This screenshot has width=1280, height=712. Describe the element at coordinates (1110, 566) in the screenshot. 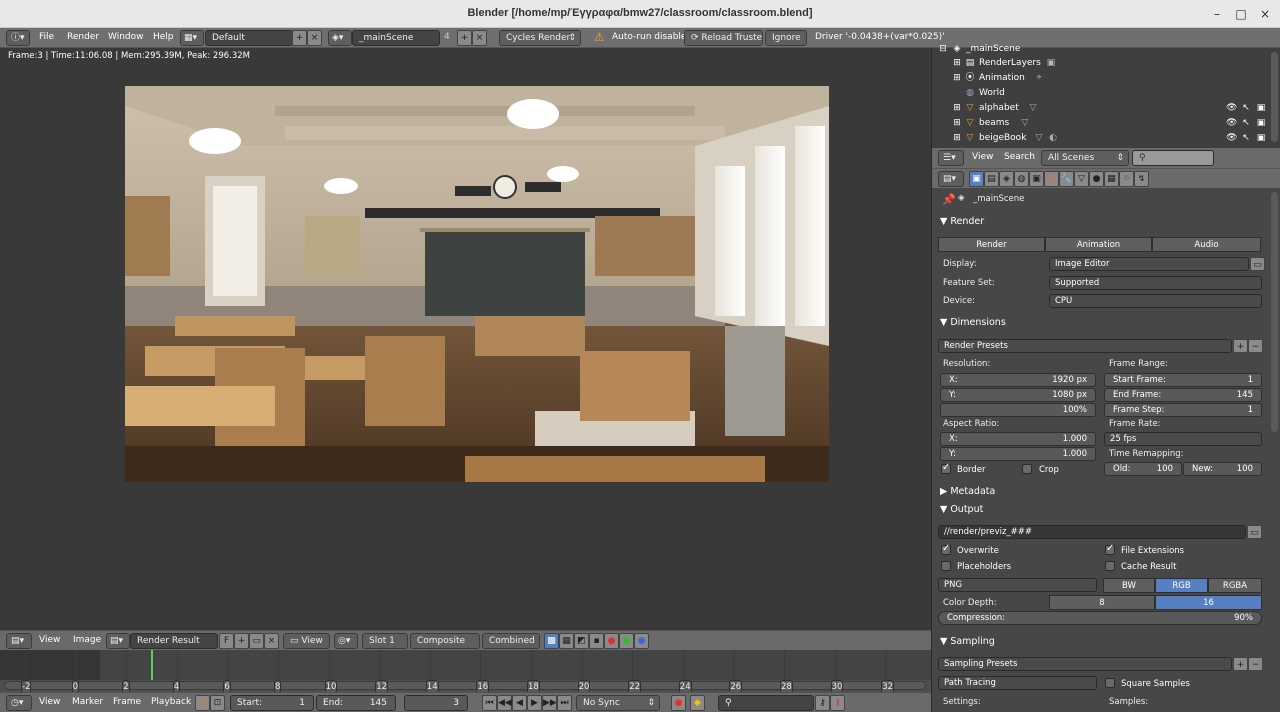

I see `cache-result-checkbox` at that location.